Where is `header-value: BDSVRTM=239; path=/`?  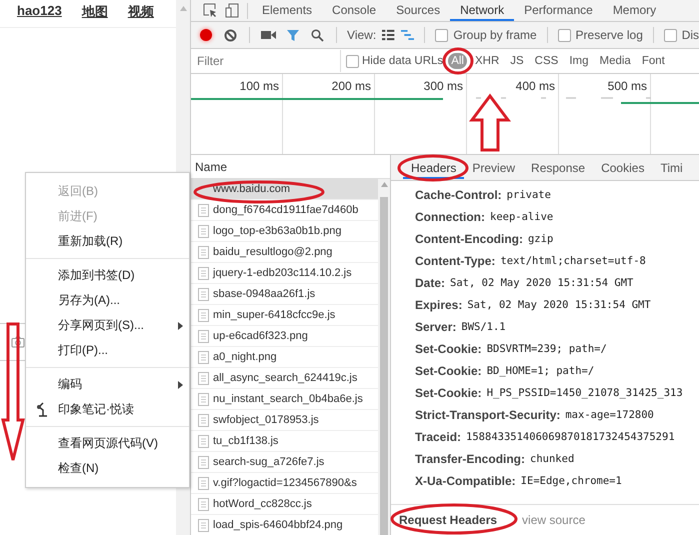
header-value: BDSVRTM=239; path=/ is located at coordinates (546, 349).